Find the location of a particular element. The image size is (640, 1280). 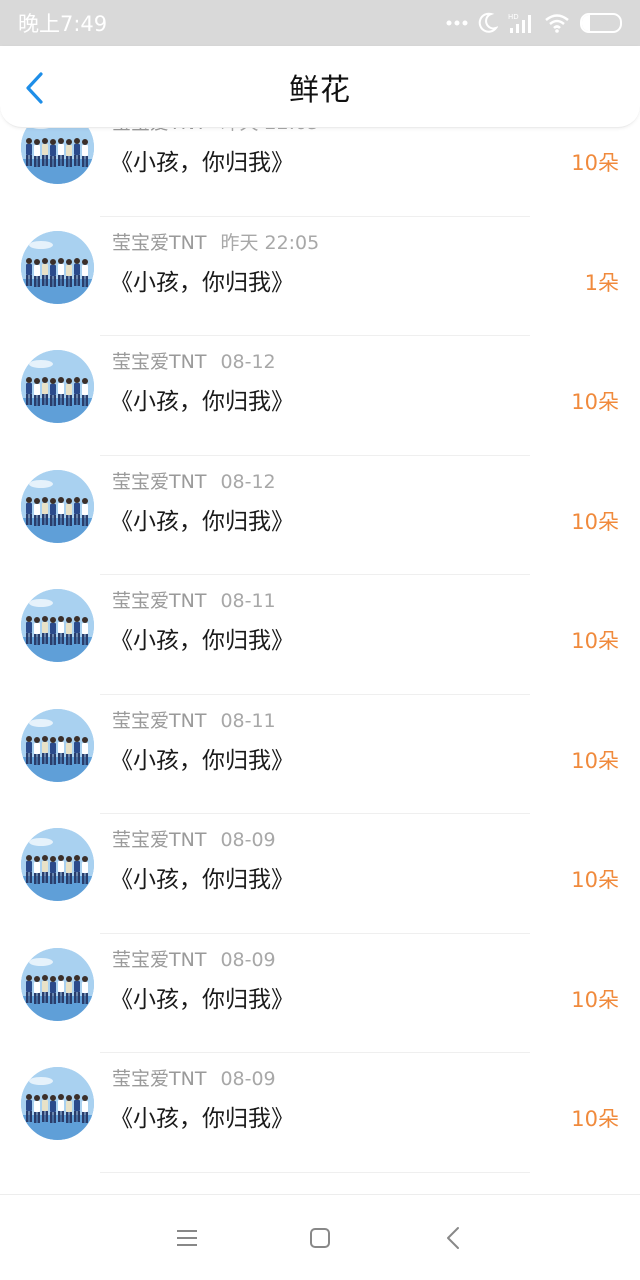

back-chevron-icon is located at coordinates (34, 88).